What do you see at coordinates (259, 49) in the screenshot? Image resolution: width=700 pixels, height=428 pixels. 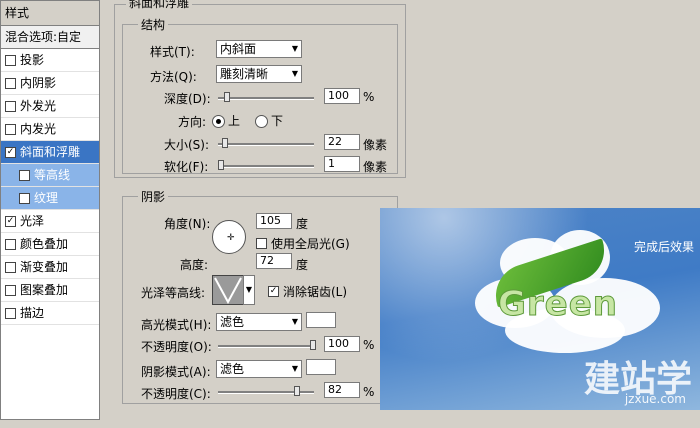 I see `style-select: 内斜面 ▼` at bounding box center [259, 49].